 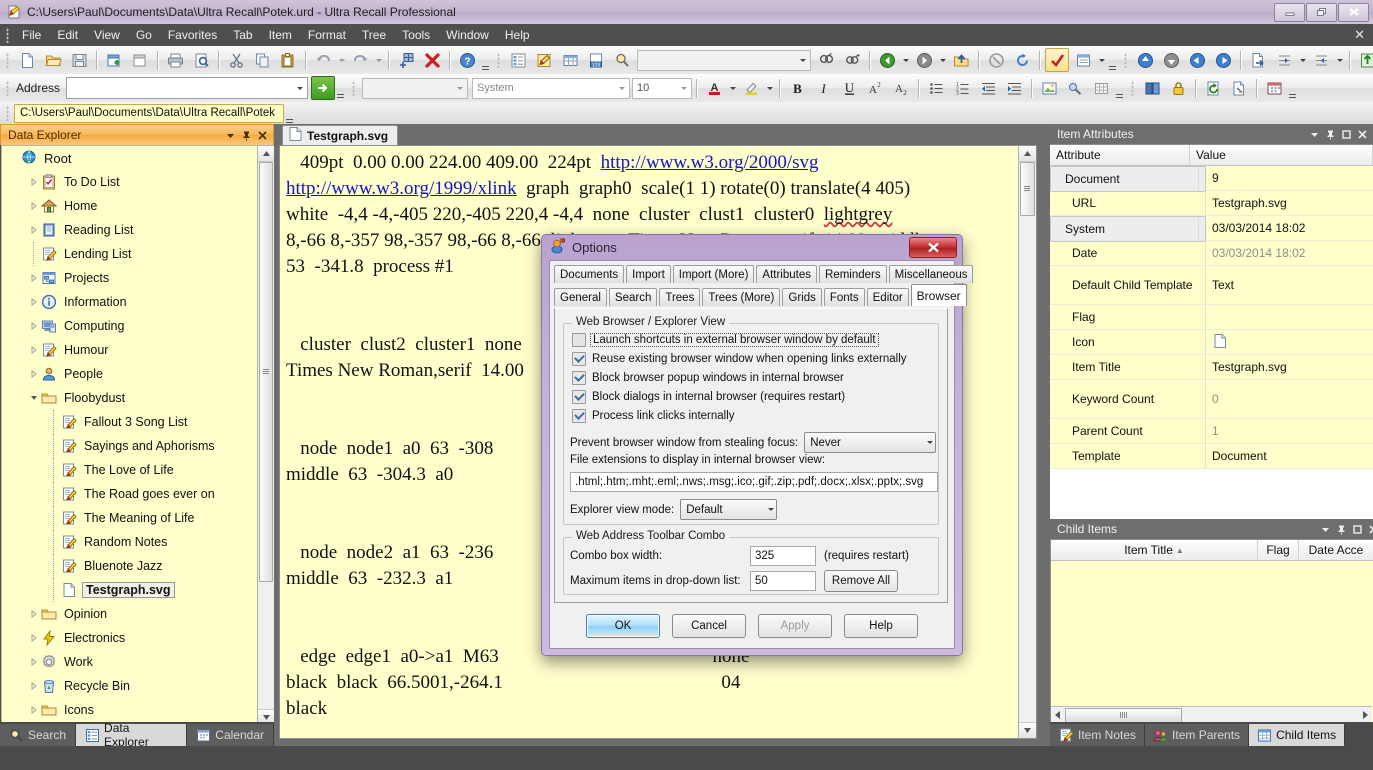 I want to click on tab-search: Search, so click(x=38, y=735).